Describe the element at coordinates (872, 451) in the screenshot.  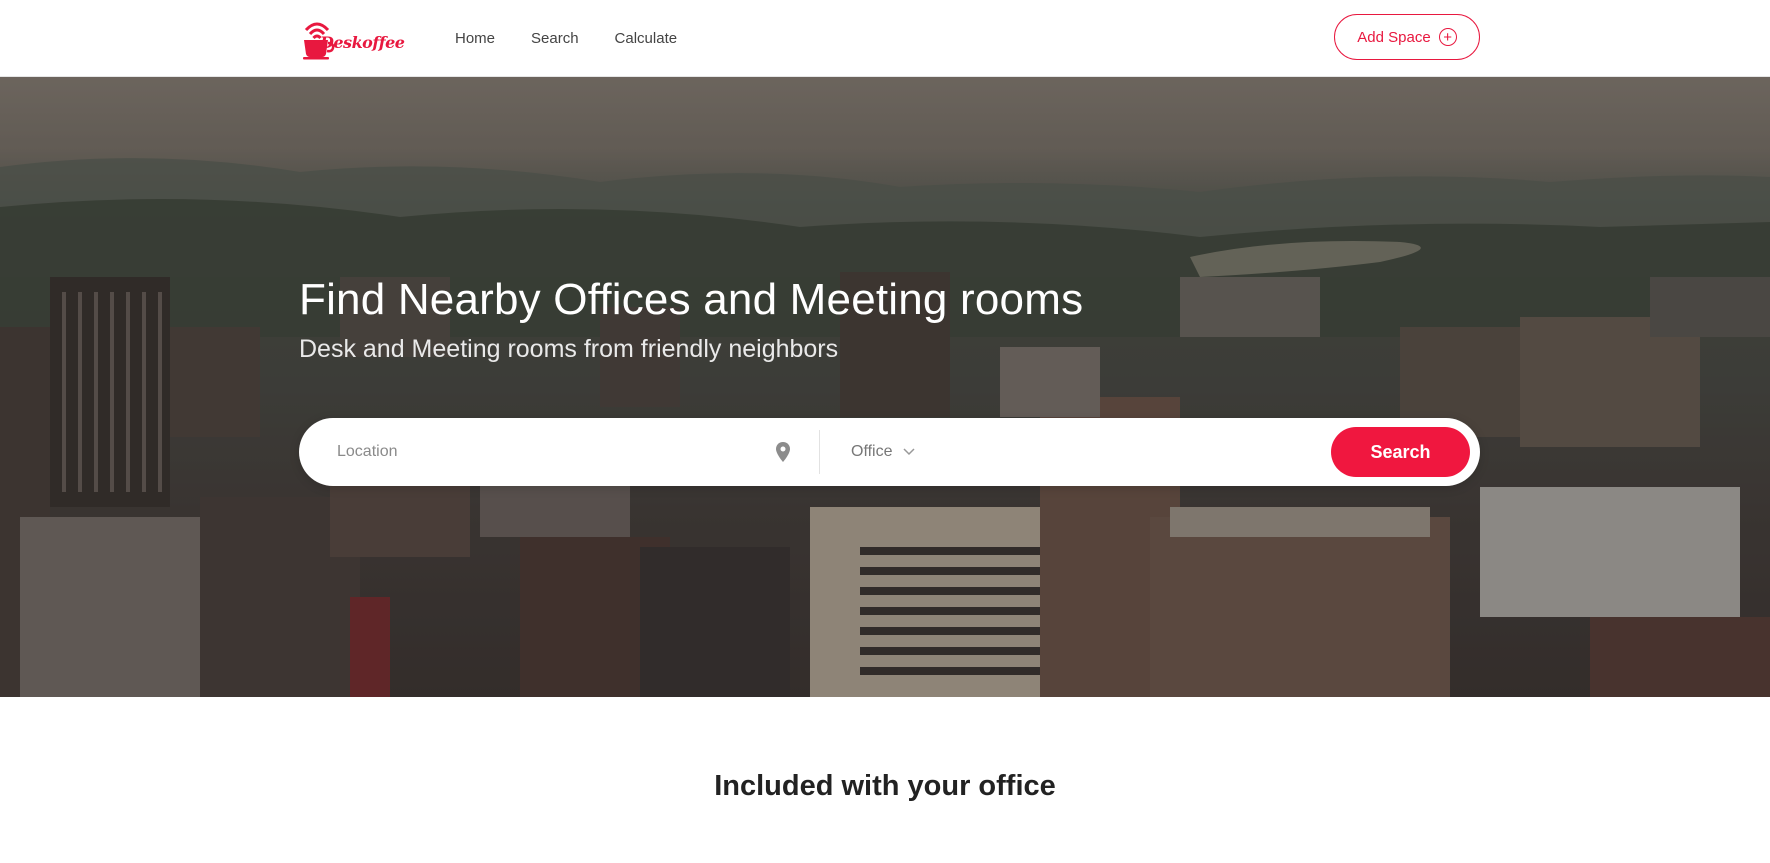
I see `space-type-value: Office` at that location.